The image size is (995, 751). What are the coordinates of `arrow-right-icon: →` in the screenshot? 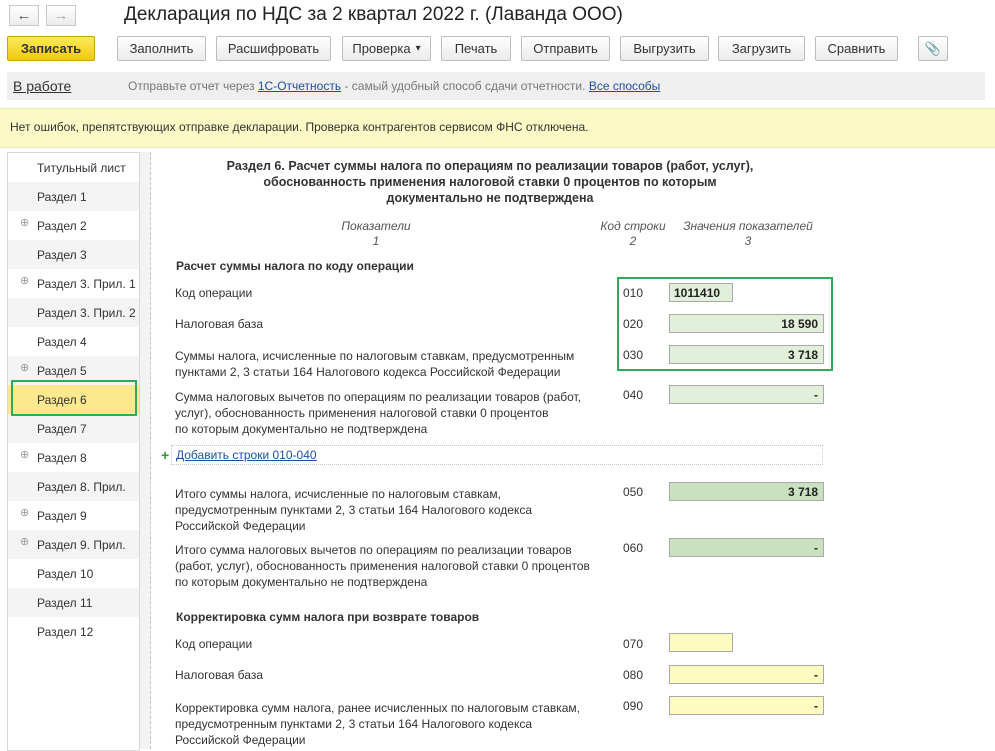 It's located at (61, 15).